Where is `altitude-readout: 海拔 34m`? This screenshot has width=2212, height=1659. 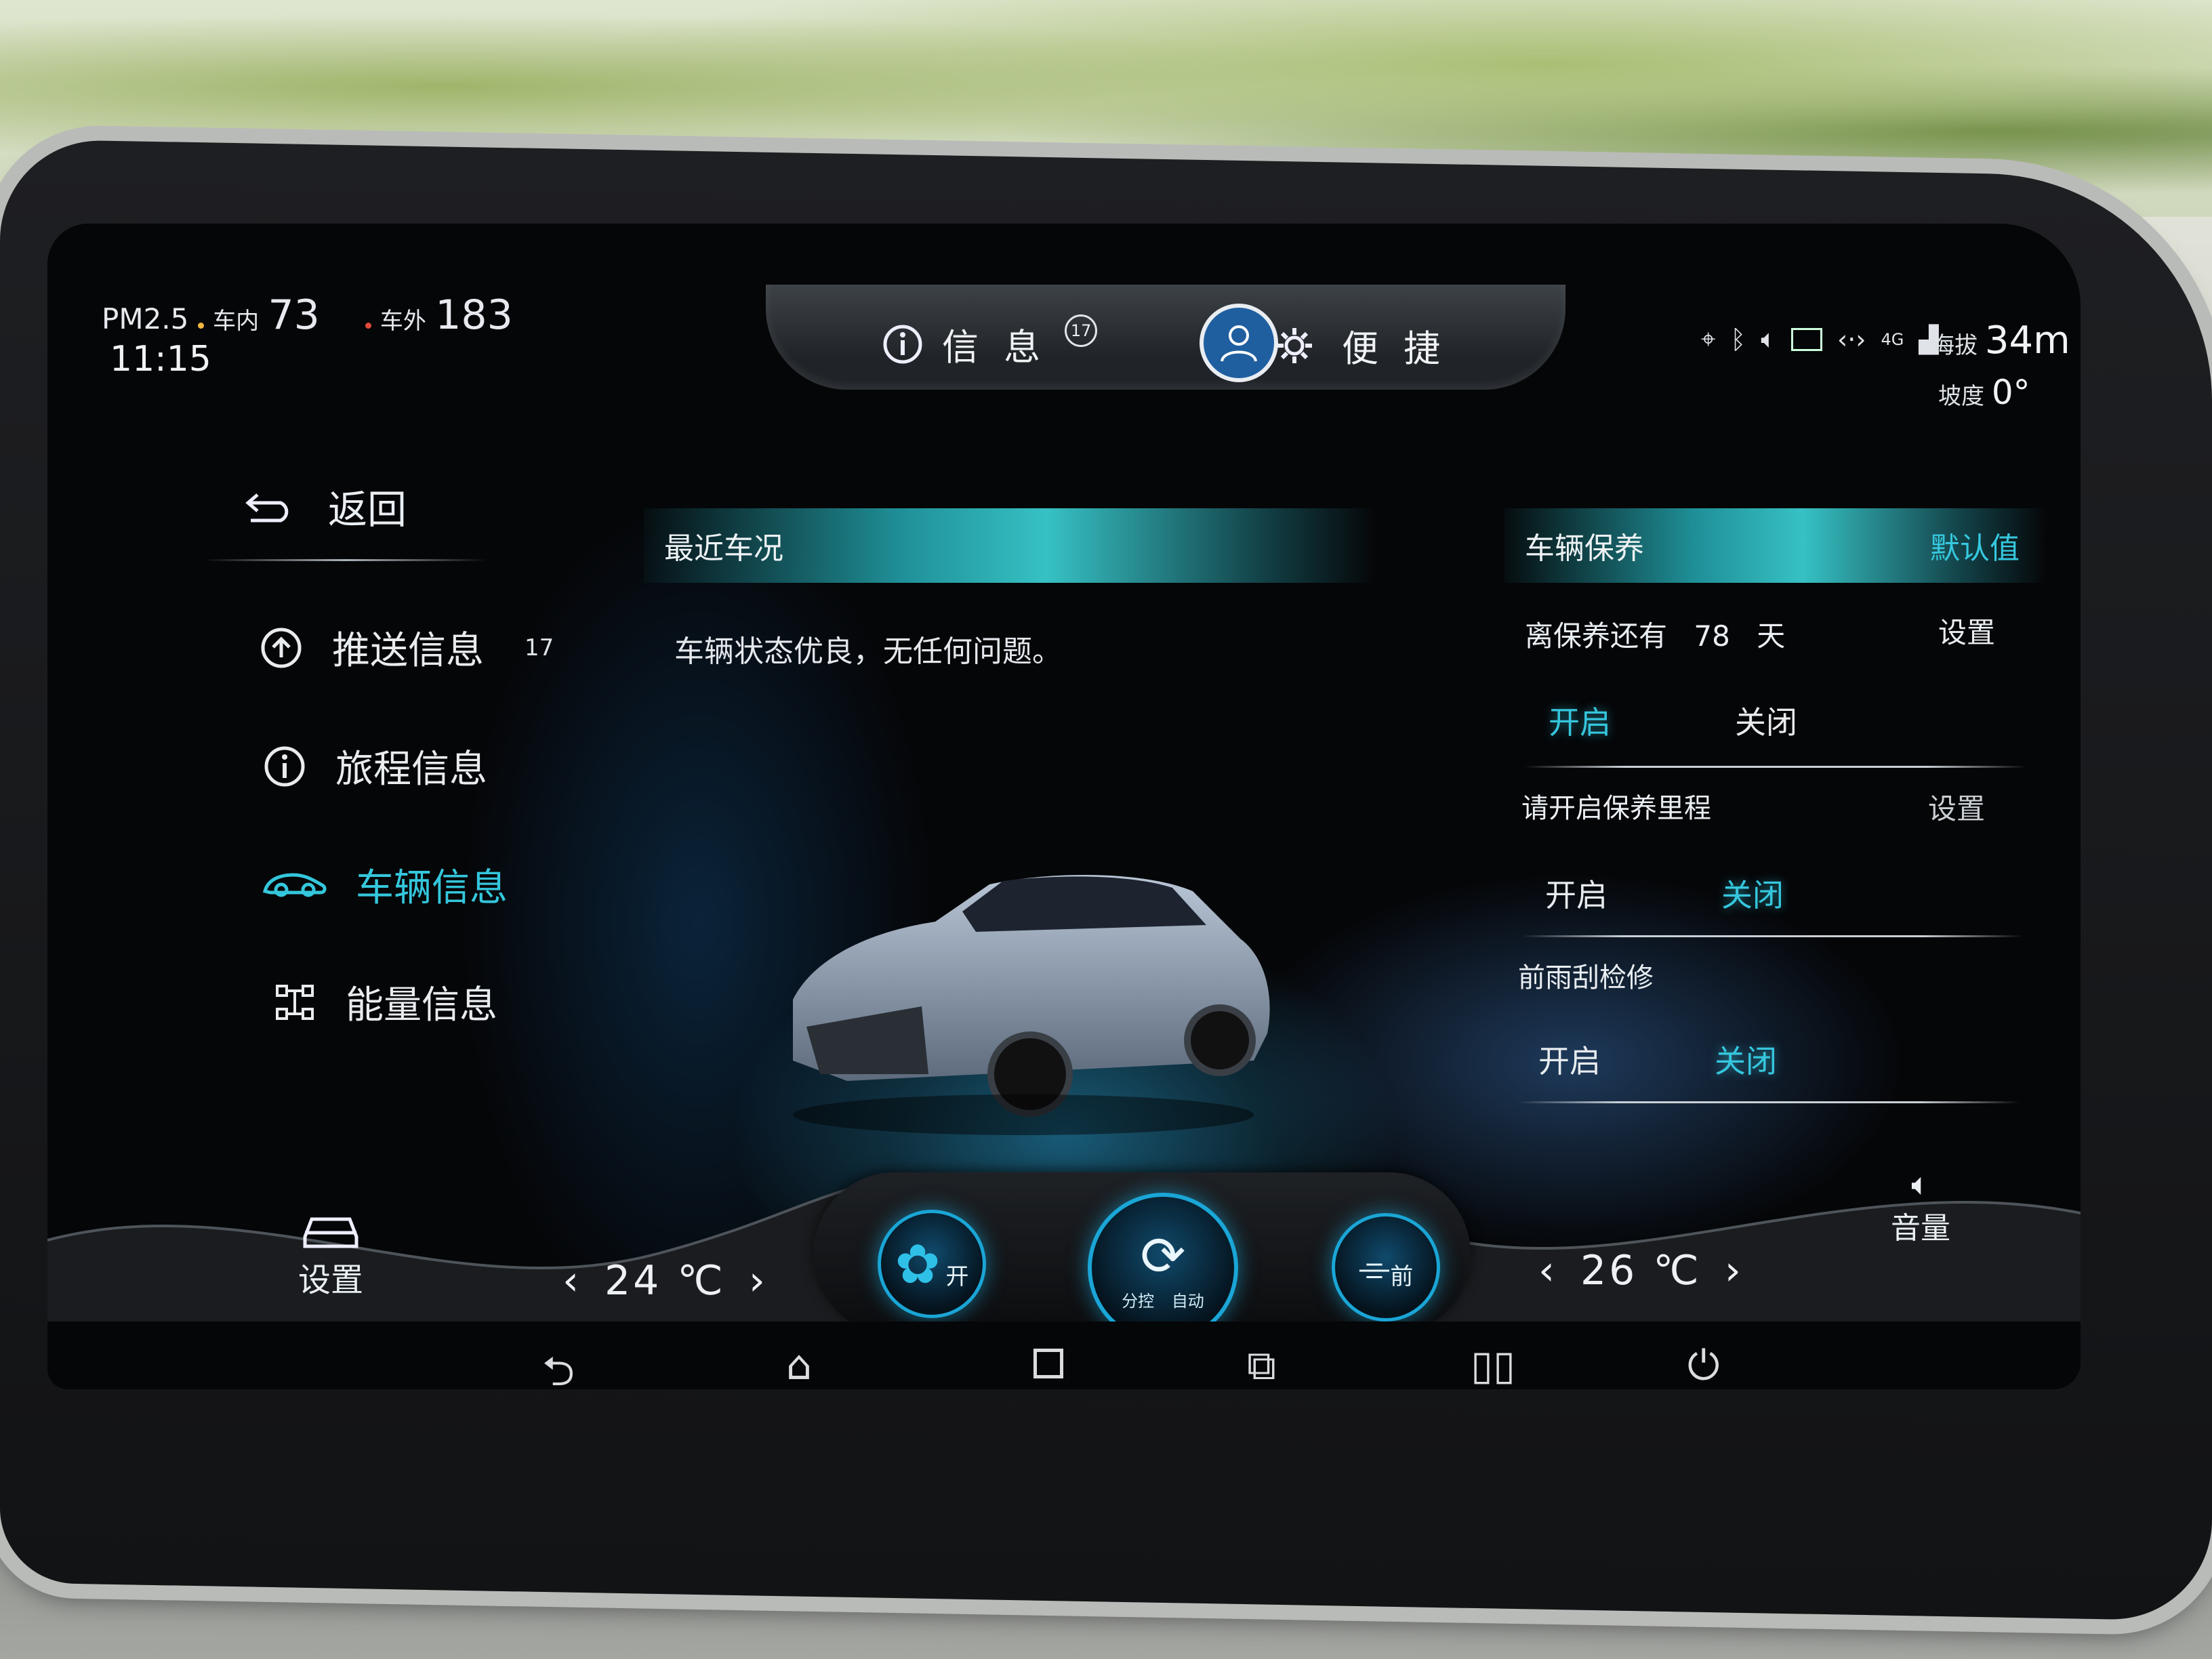
altitude-readout: 海拔 34m is located at coordinates (2001, 341).